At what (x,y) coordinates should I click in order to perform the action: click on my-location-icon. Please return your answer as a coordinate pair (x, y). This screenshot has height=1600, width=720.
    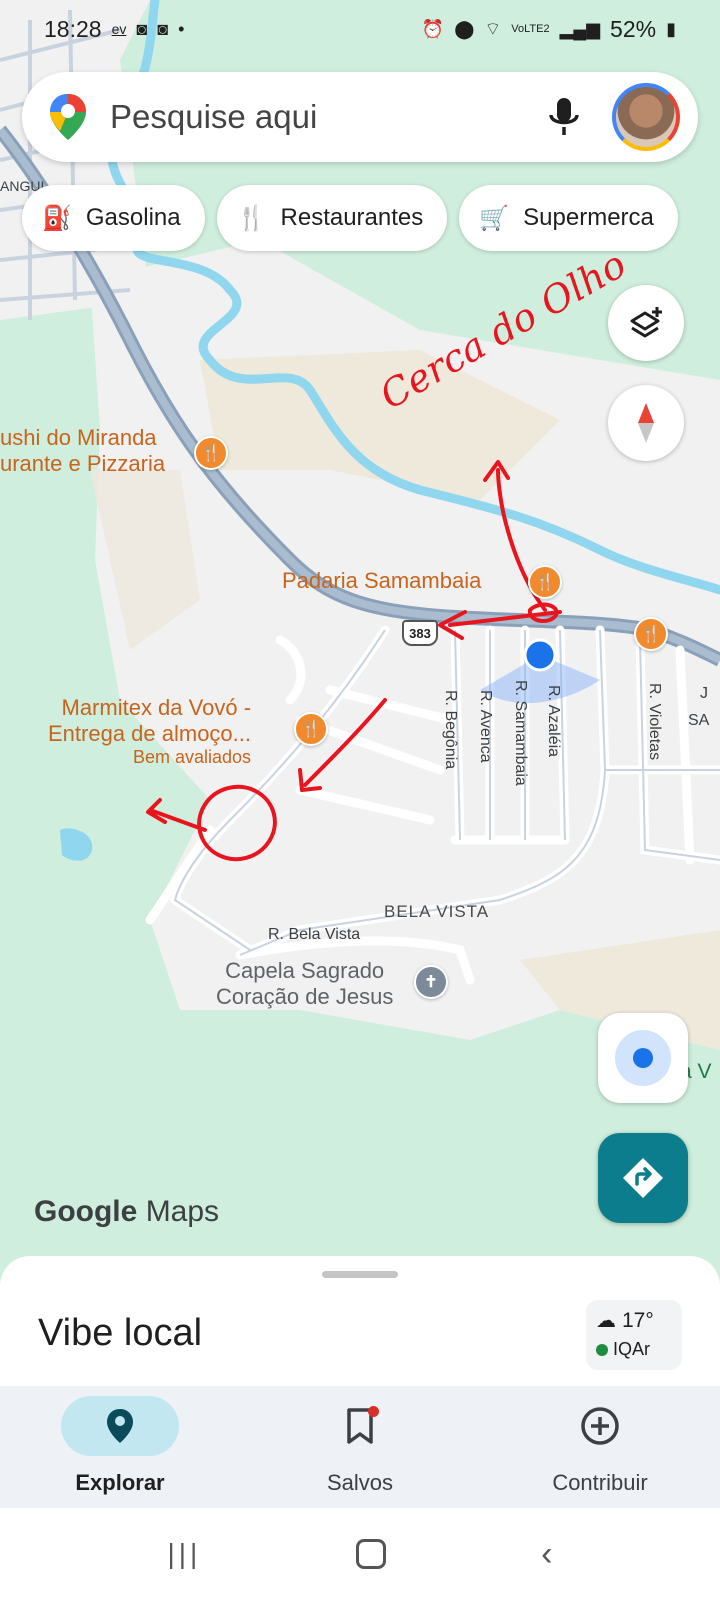
    Looking at the image, I should click on (643, 1058).